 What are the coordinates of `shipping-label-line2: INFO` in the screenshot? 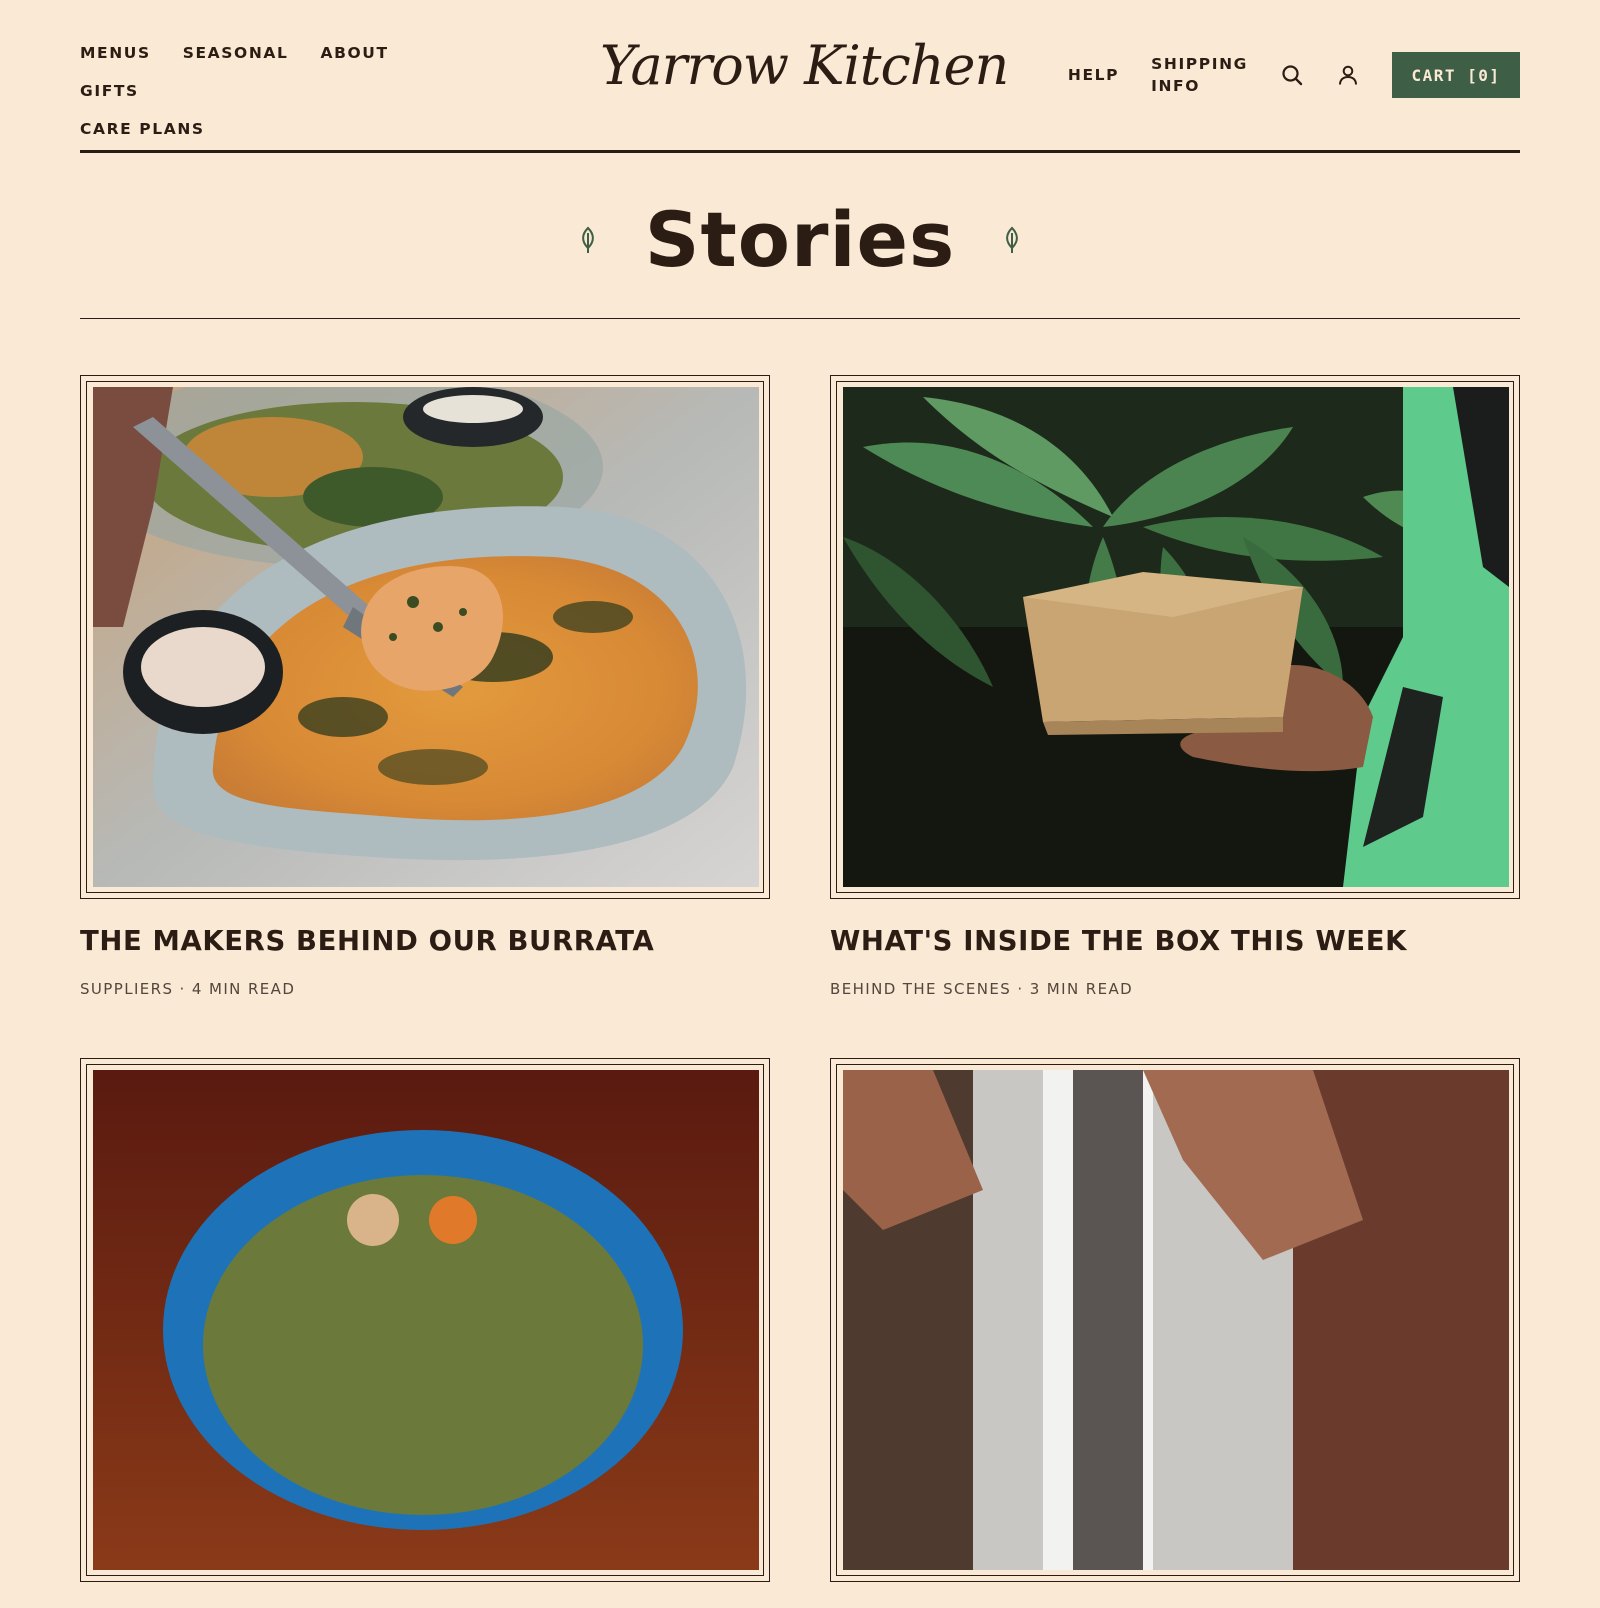 It's located at (1176, 86).